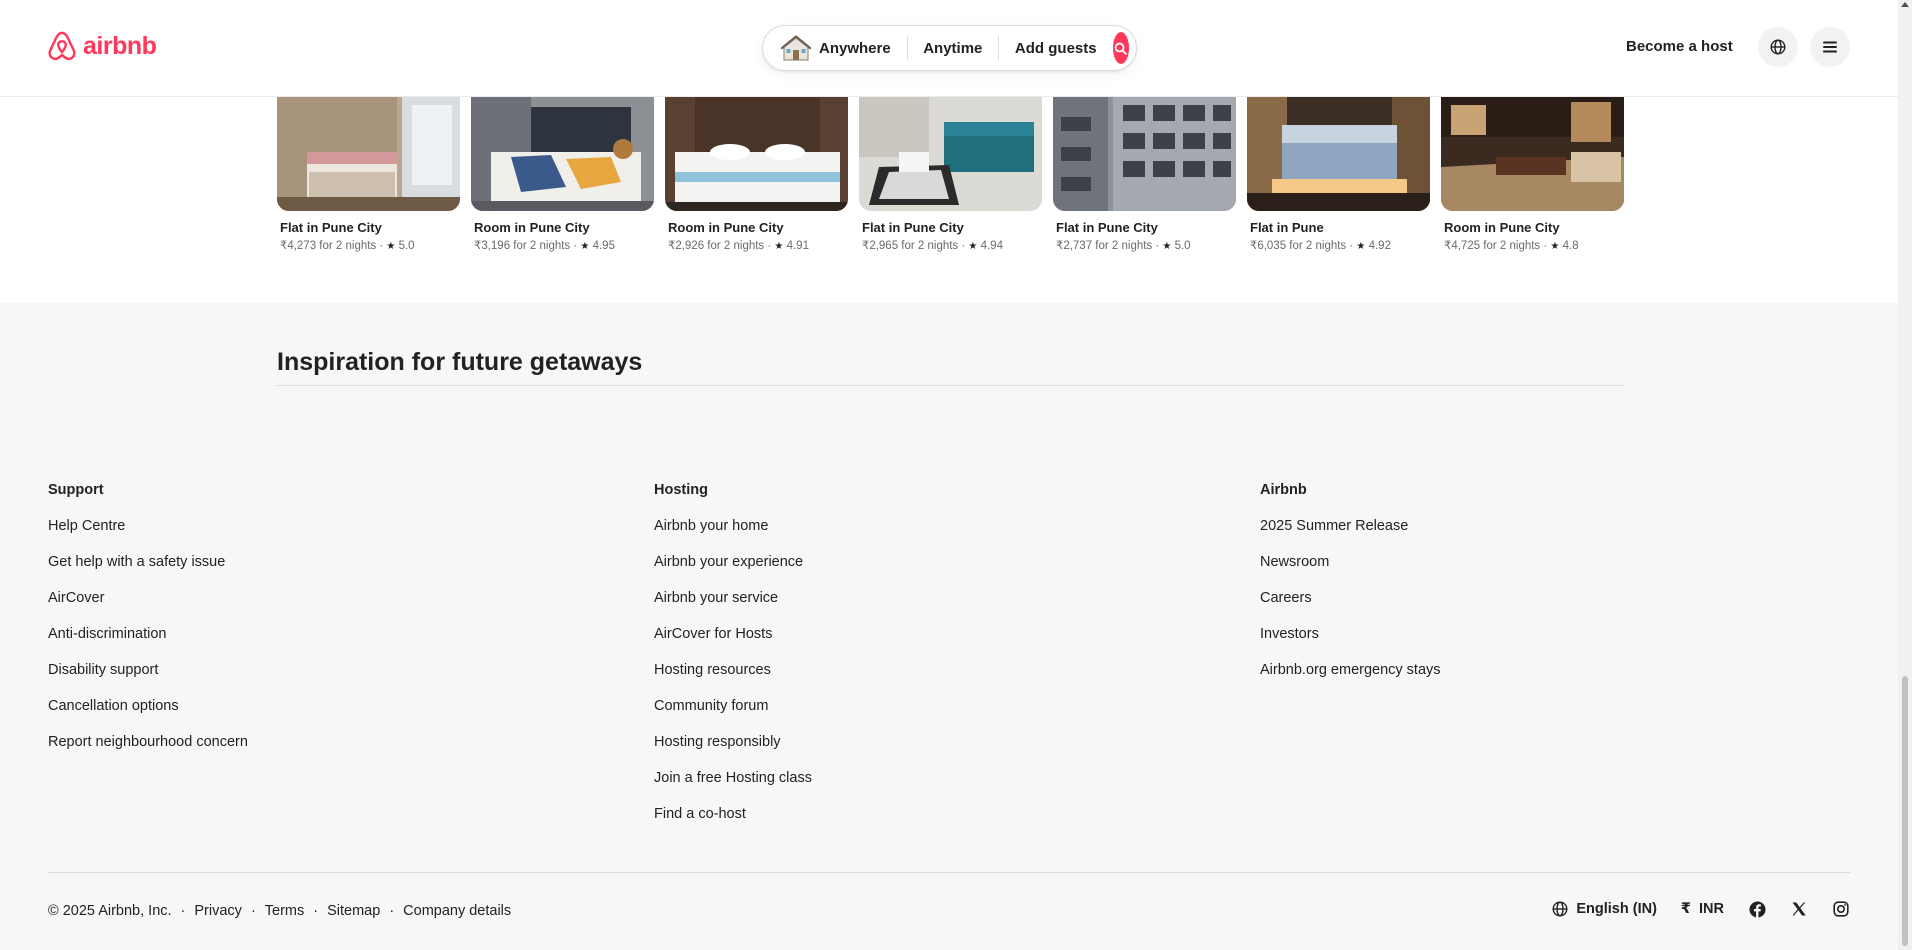 The image size is (1912, 950). I want to click on anywhere-label: Anywhere, so click(855, 48).